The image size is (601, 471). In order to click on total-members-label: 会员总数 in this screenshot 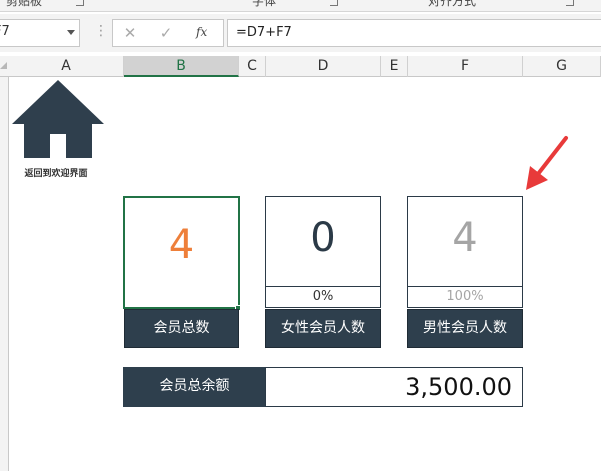, I will do `click(181, 328)`.